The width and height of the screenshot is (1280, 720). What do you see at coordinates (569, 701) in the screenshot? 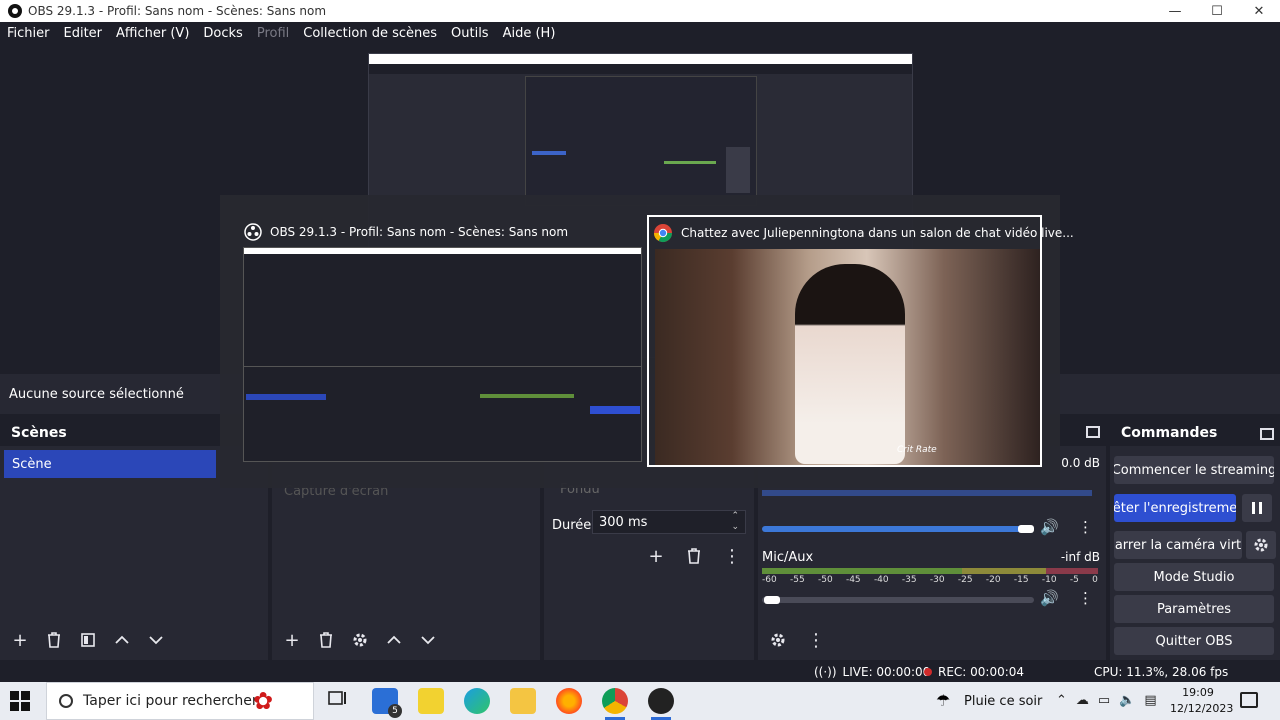
I see `firefox-icon` at bounding box center [569, 701].